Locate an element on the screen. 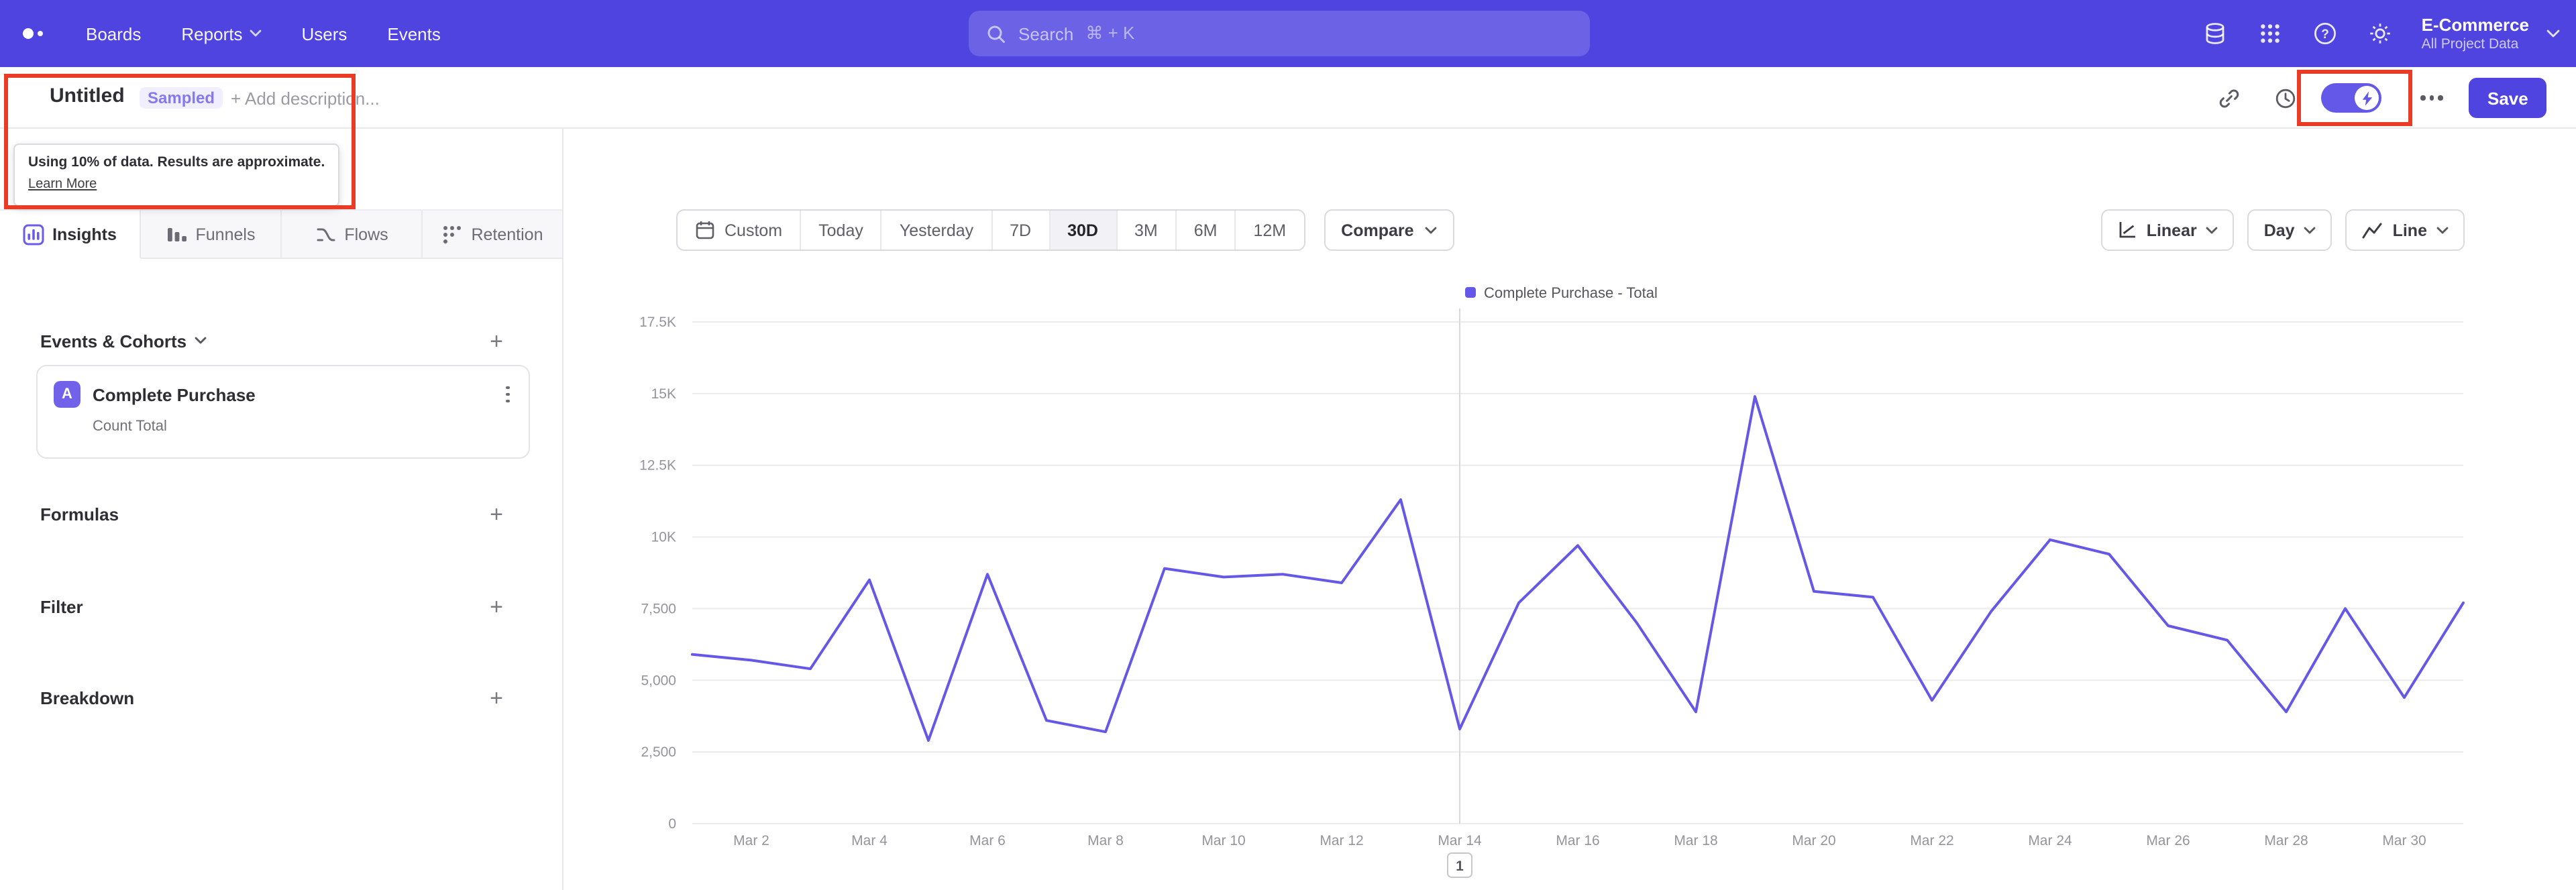 The image size is (2576, 890). tab-label: Funnels is located at coordinates (225, 234).